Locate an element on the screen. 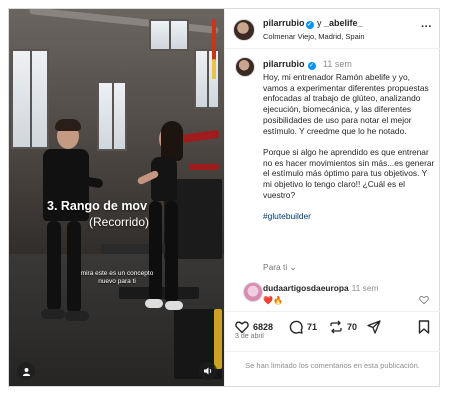  reel-icon is located at coordinates (214, 49).